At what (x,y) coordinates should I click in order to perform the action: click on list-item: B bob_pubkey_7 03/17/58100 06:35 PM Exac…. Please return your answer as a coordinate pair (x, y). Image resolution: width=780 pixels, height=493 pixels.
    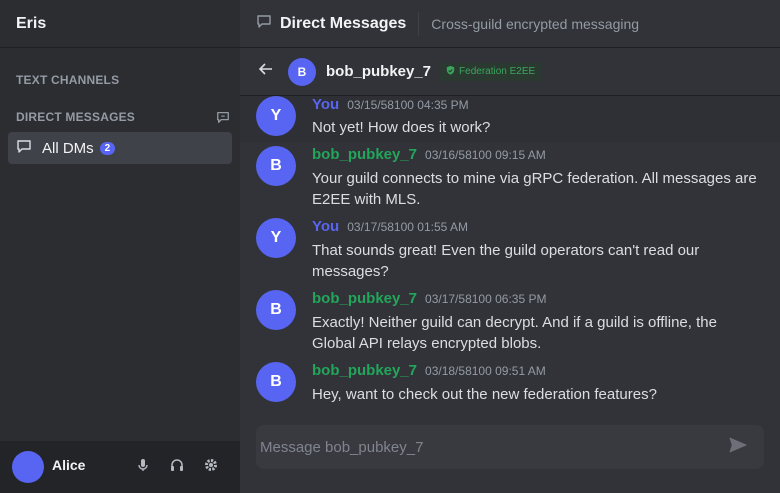
    Looking at the image, I should click on (510, 323).